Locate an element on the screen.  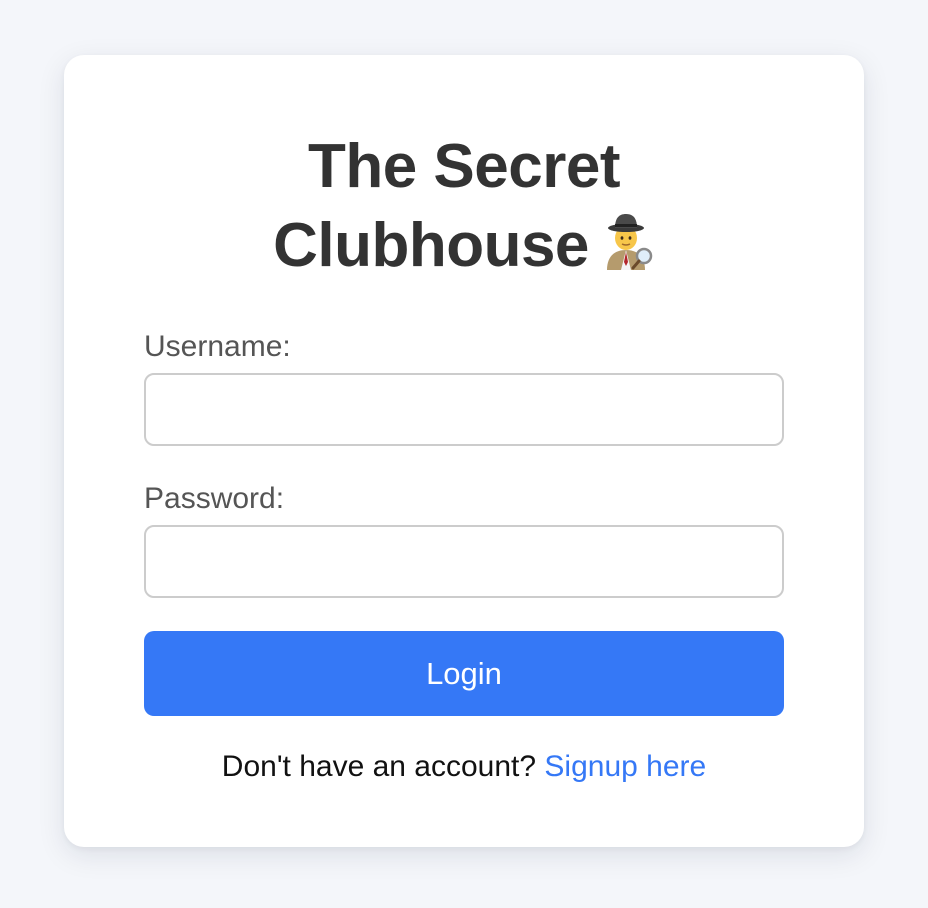
detective-icon is located at coordinates (626, 240).